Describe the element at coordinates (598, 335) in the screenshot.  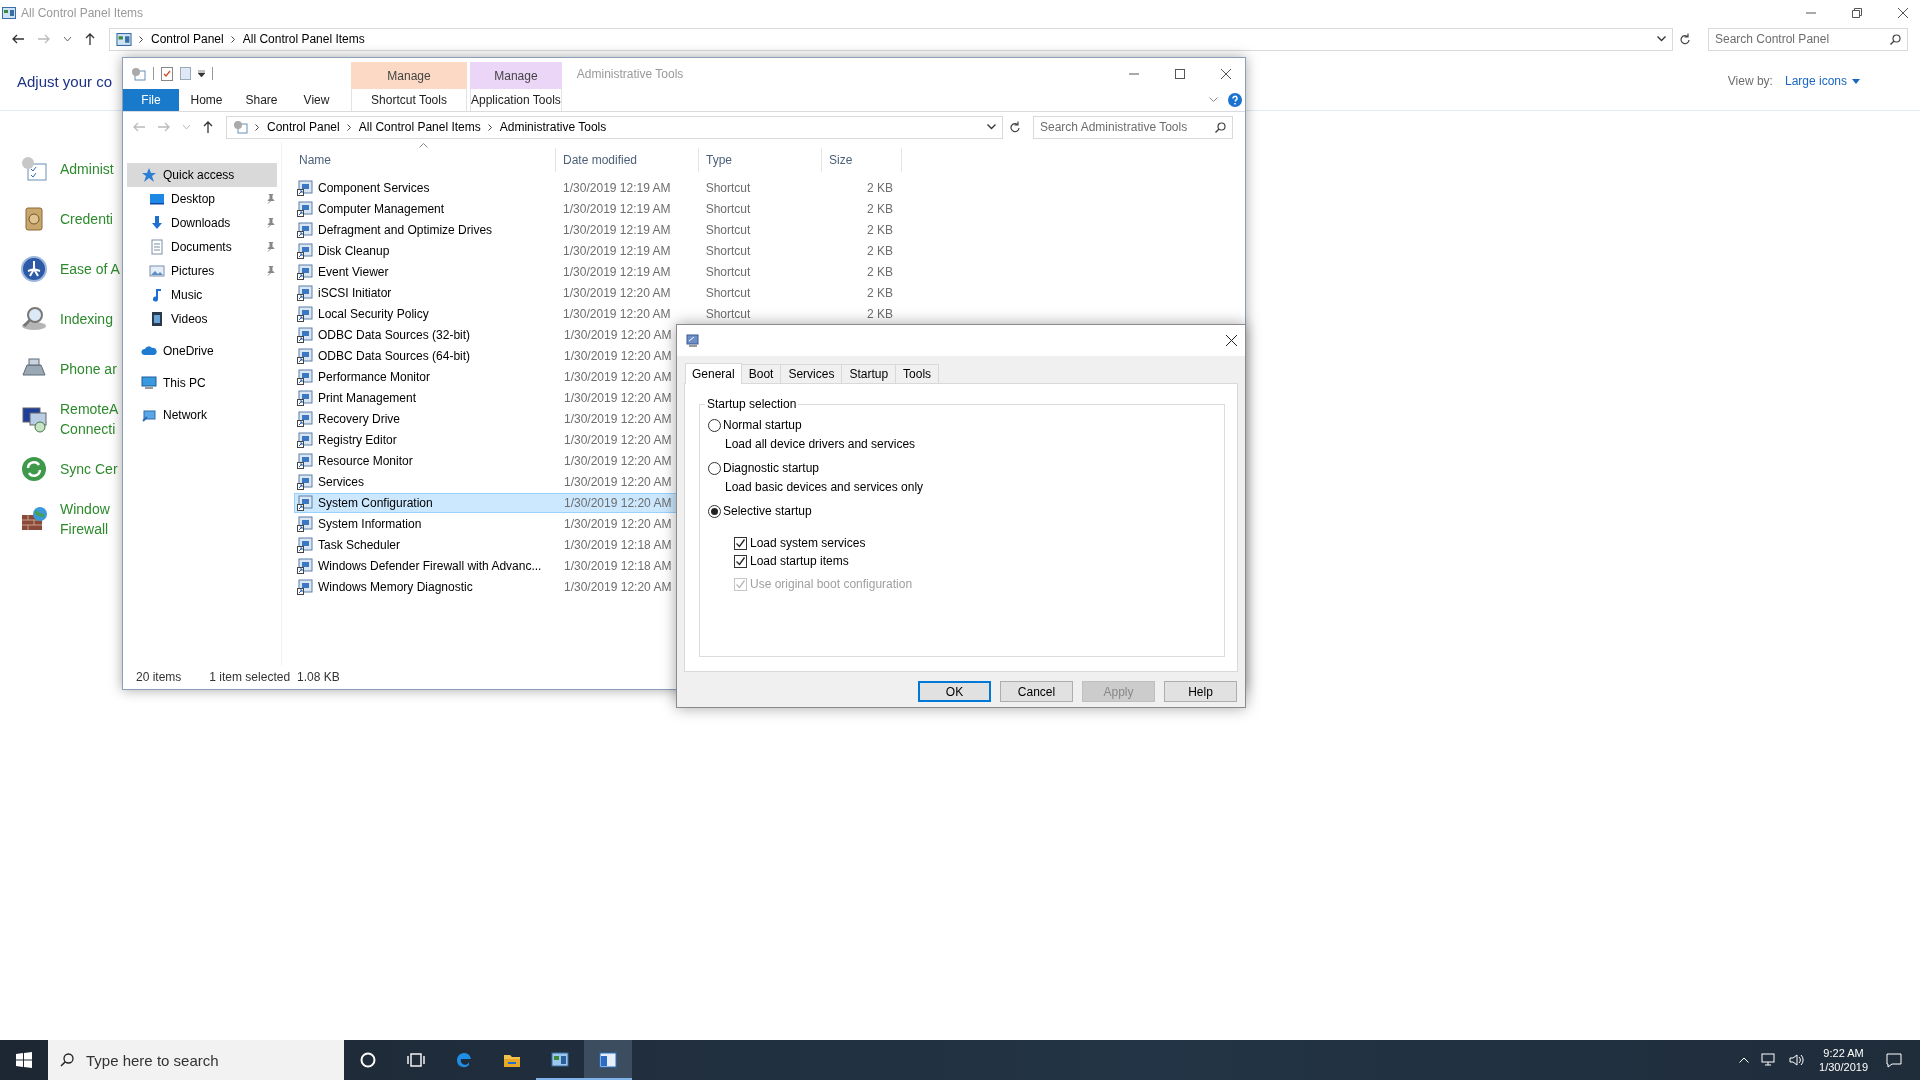
I see `file-row: ODBC Data Sources (32-bit) 1/30/2019 12:20 AM` at that location.